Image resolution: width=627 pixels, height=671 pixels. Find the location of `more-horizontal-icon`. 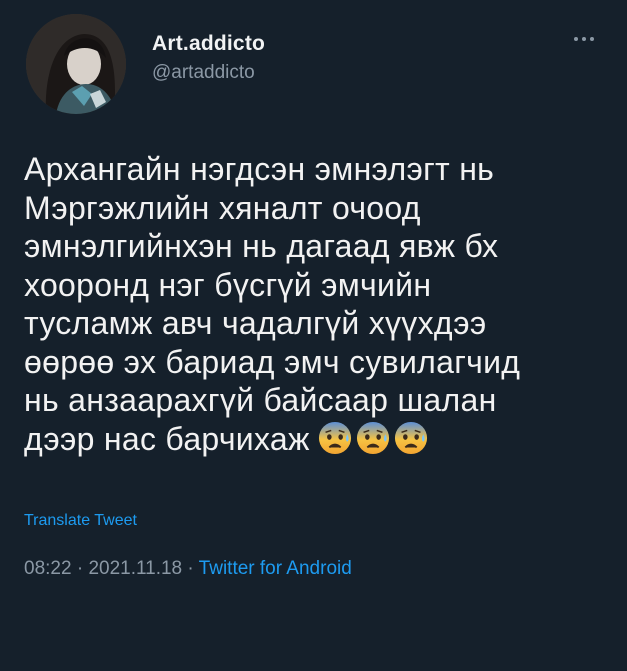

more-horizontal-icon is located at coordinates (584, 39).